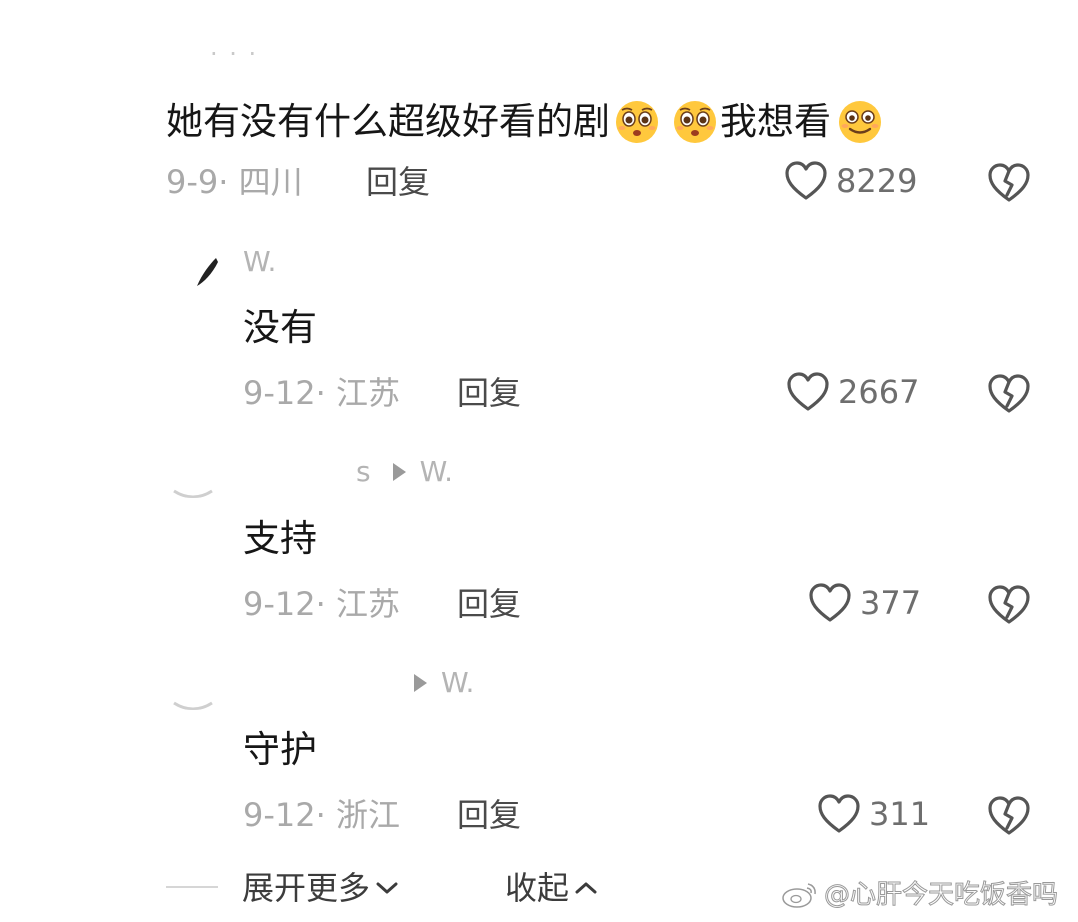 The width and height of the screenshot is (1078, 922). What do you see at coordinates (877, 181) in the screenshot?
I see `like-count: 8229` at bounding box center [877, 181].